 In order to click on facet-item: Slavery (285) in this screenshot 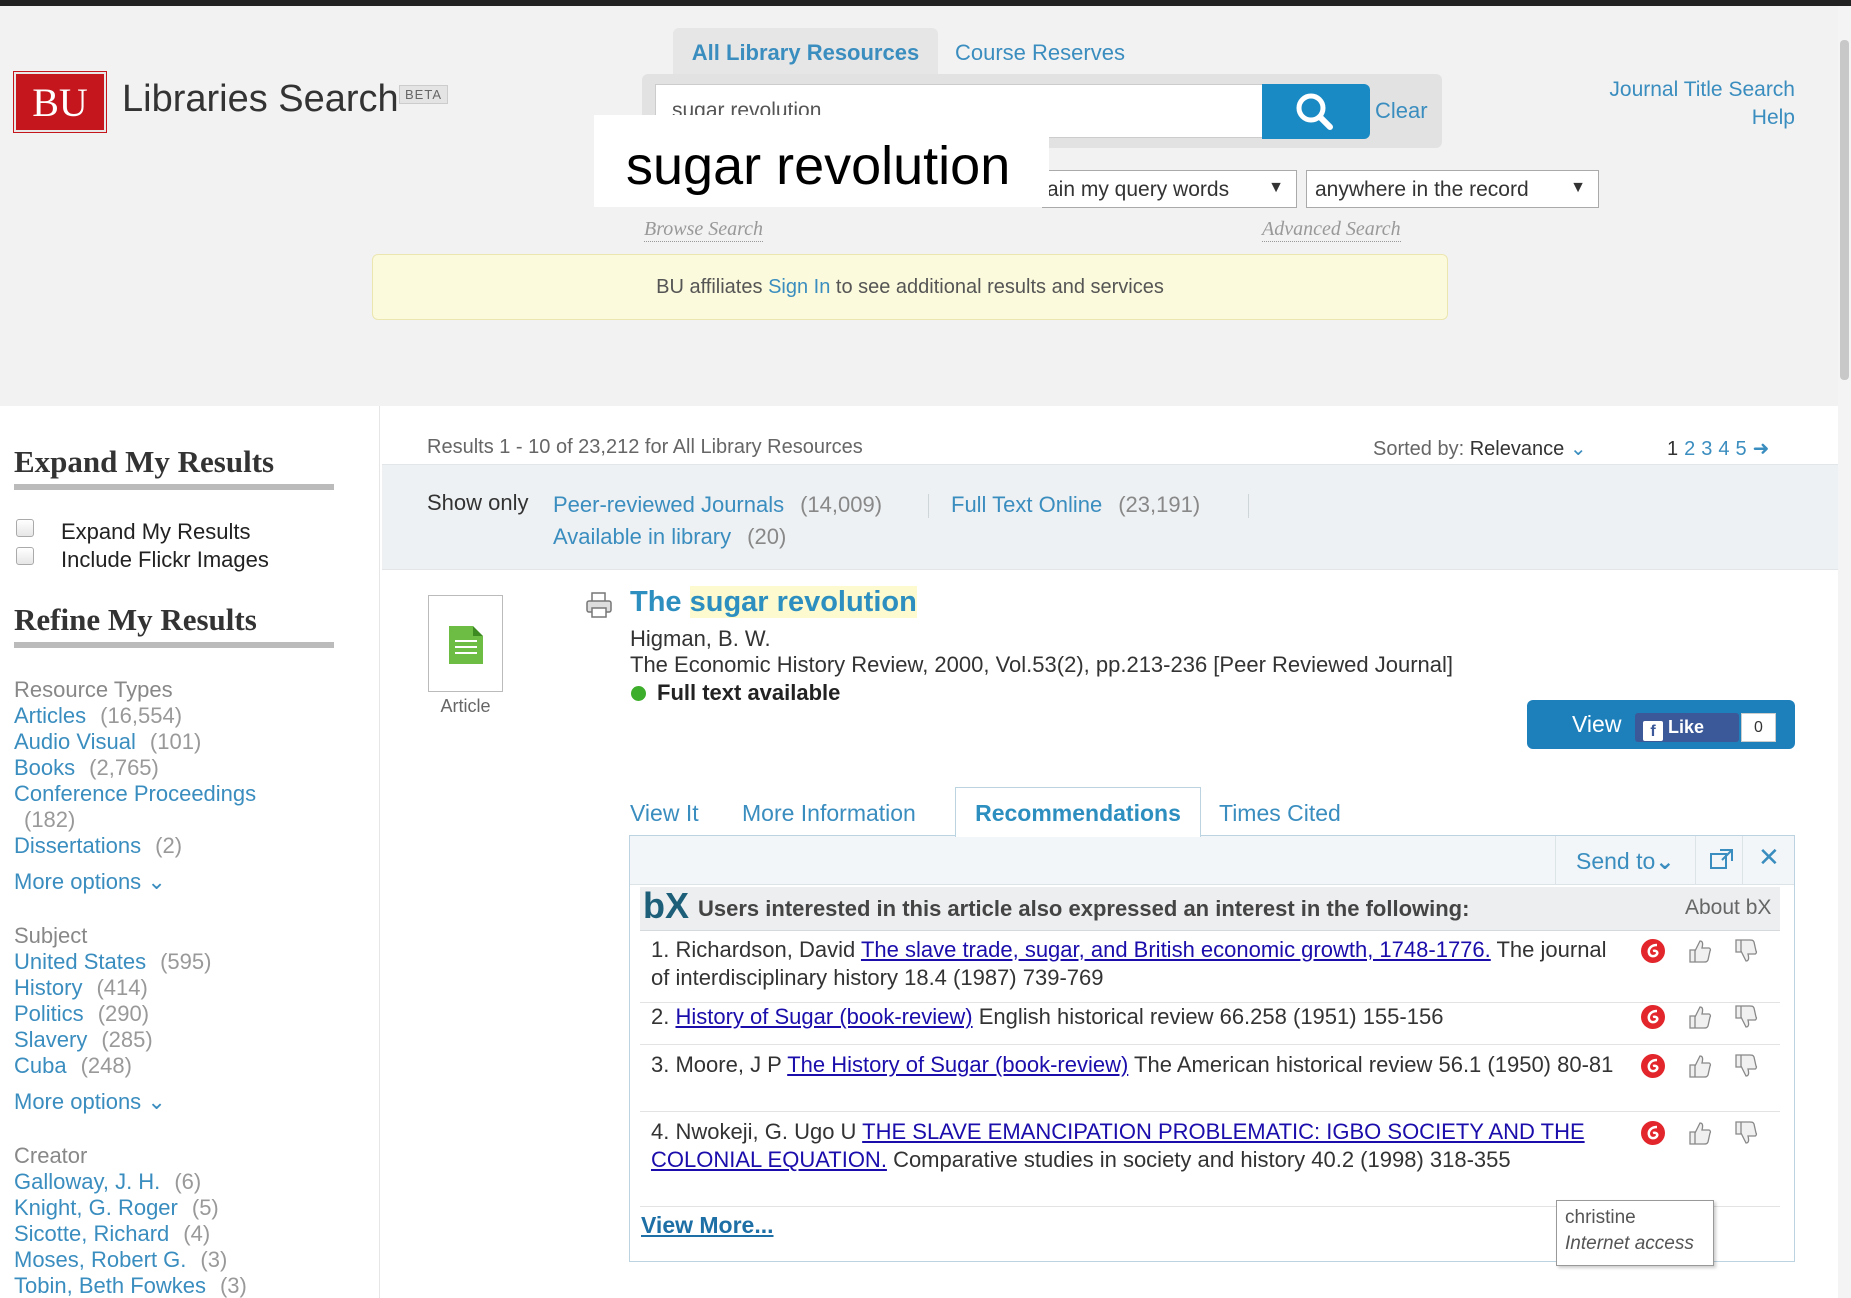, I will do `click(83, 1040)`.